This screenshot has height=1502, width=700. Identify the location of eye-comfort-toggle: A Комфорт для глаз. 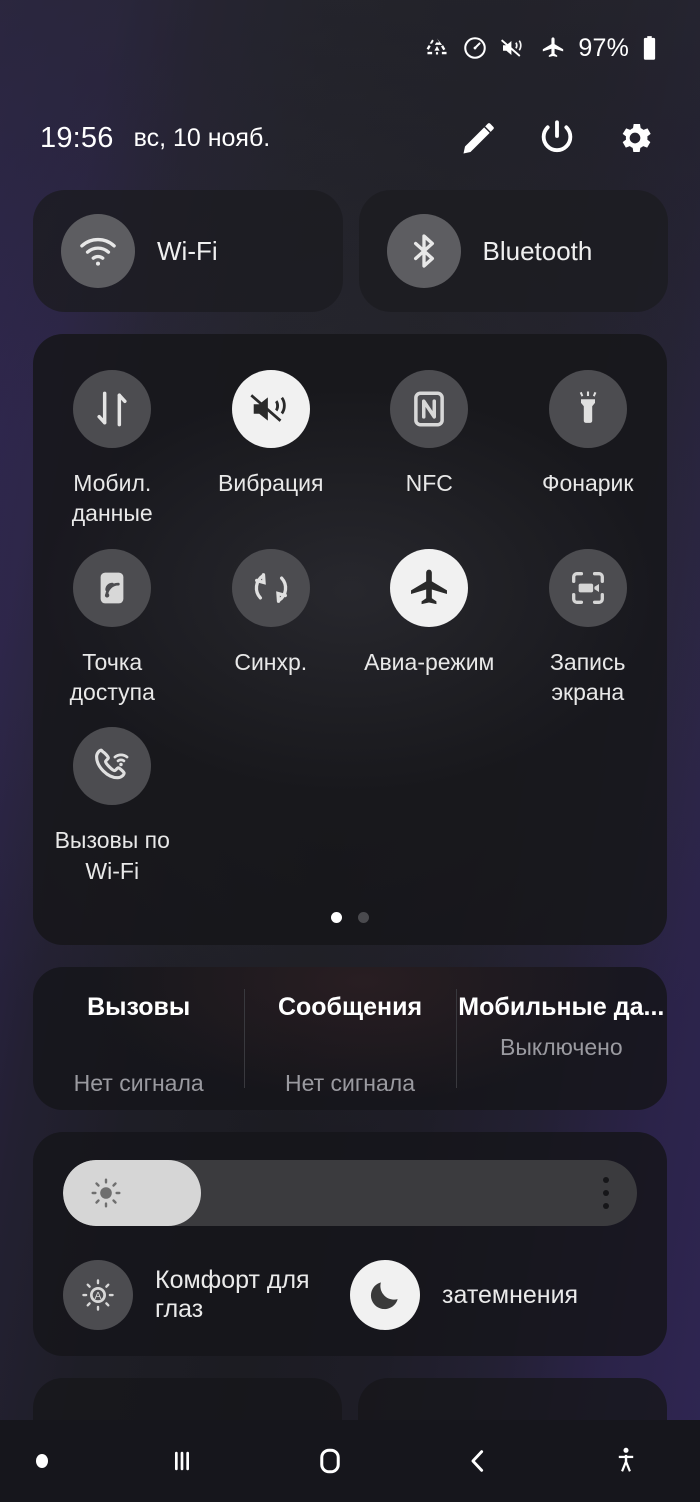
(206, 1295).